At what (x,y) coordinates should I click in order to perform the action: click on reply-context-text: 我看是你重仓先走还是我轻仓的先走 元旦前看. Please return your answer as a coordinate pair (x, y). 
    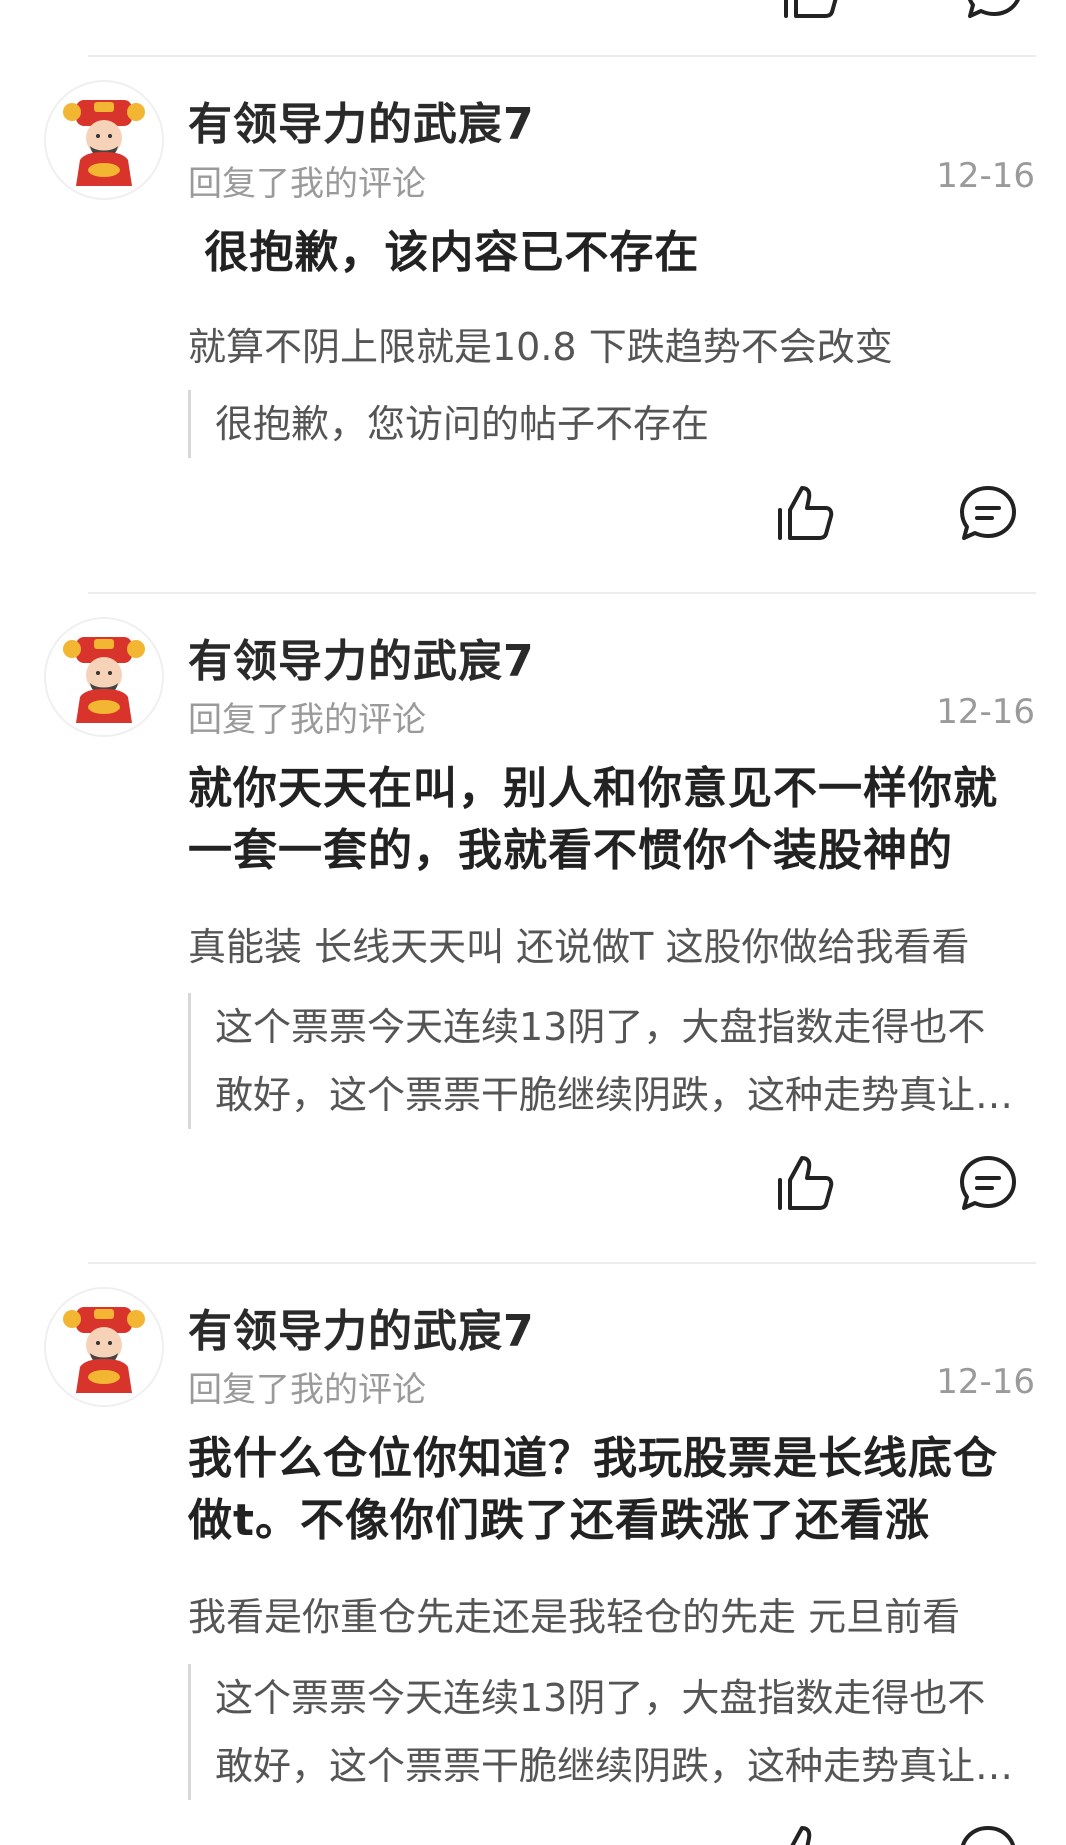
    Looking at the image, I should click on (574, 1617).